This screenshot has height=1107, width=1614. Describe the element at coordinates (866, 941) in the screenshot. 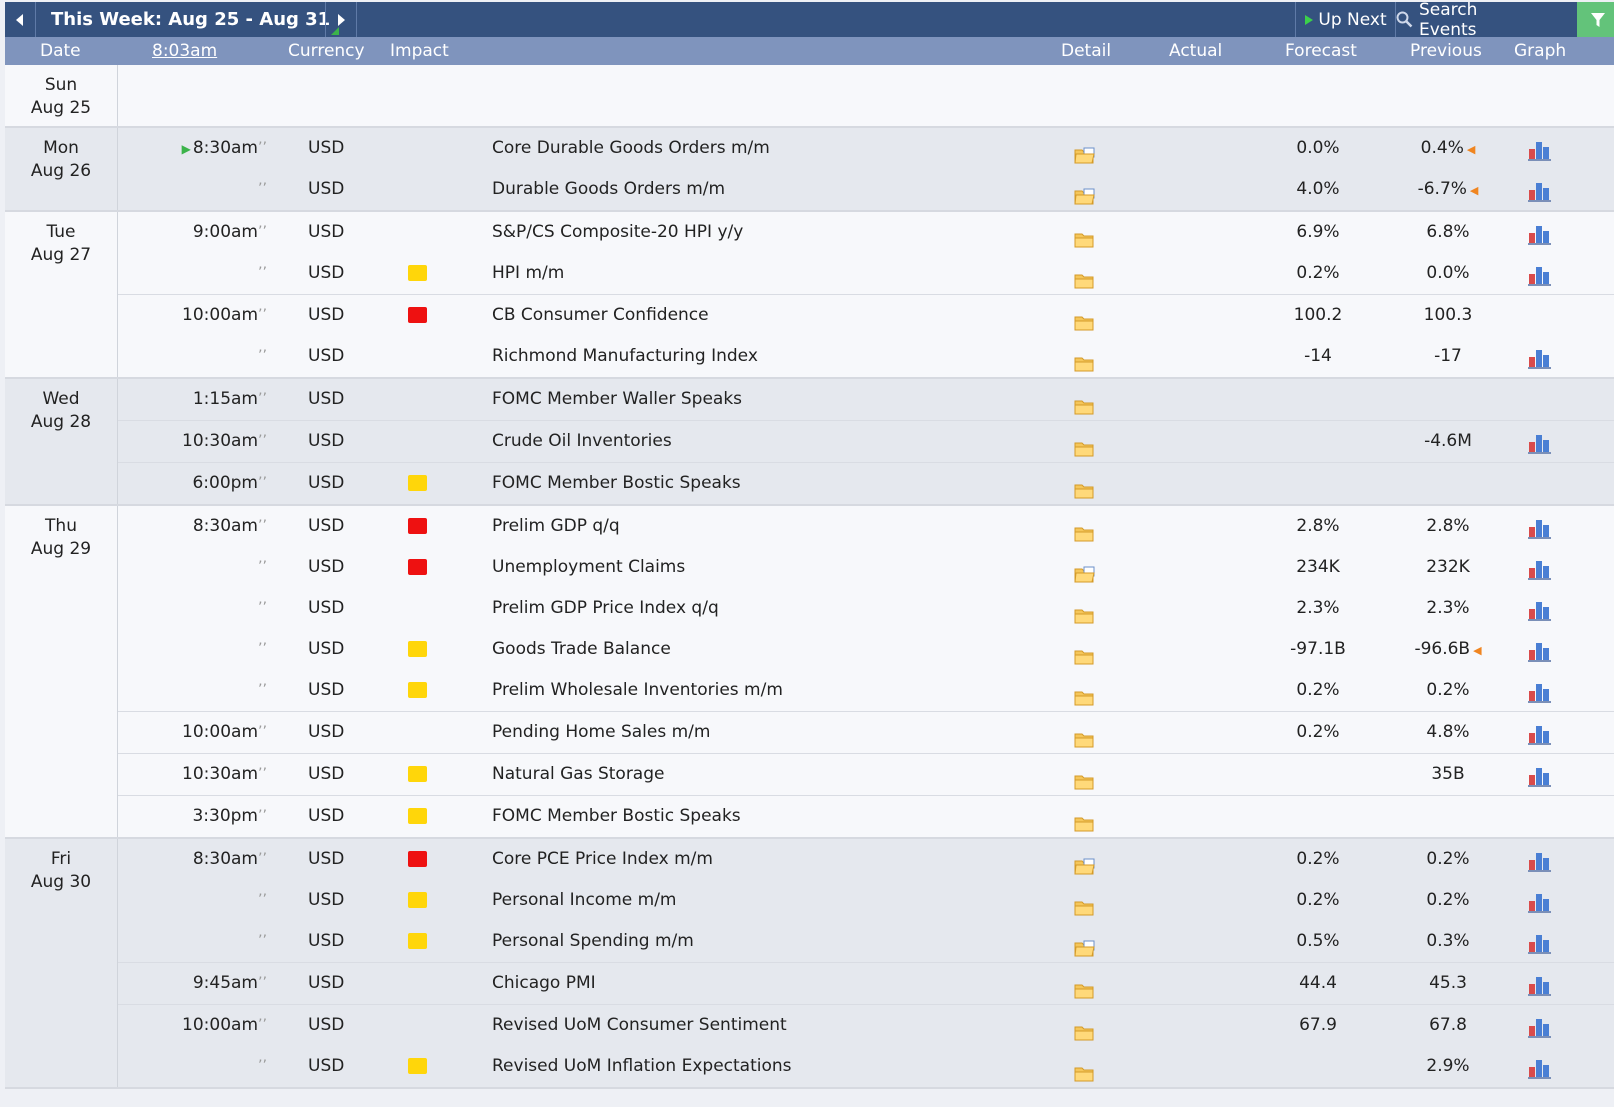

I see `event-row: ’’ USD Personal Spending m/m 0.5% 0.3%` at that location.